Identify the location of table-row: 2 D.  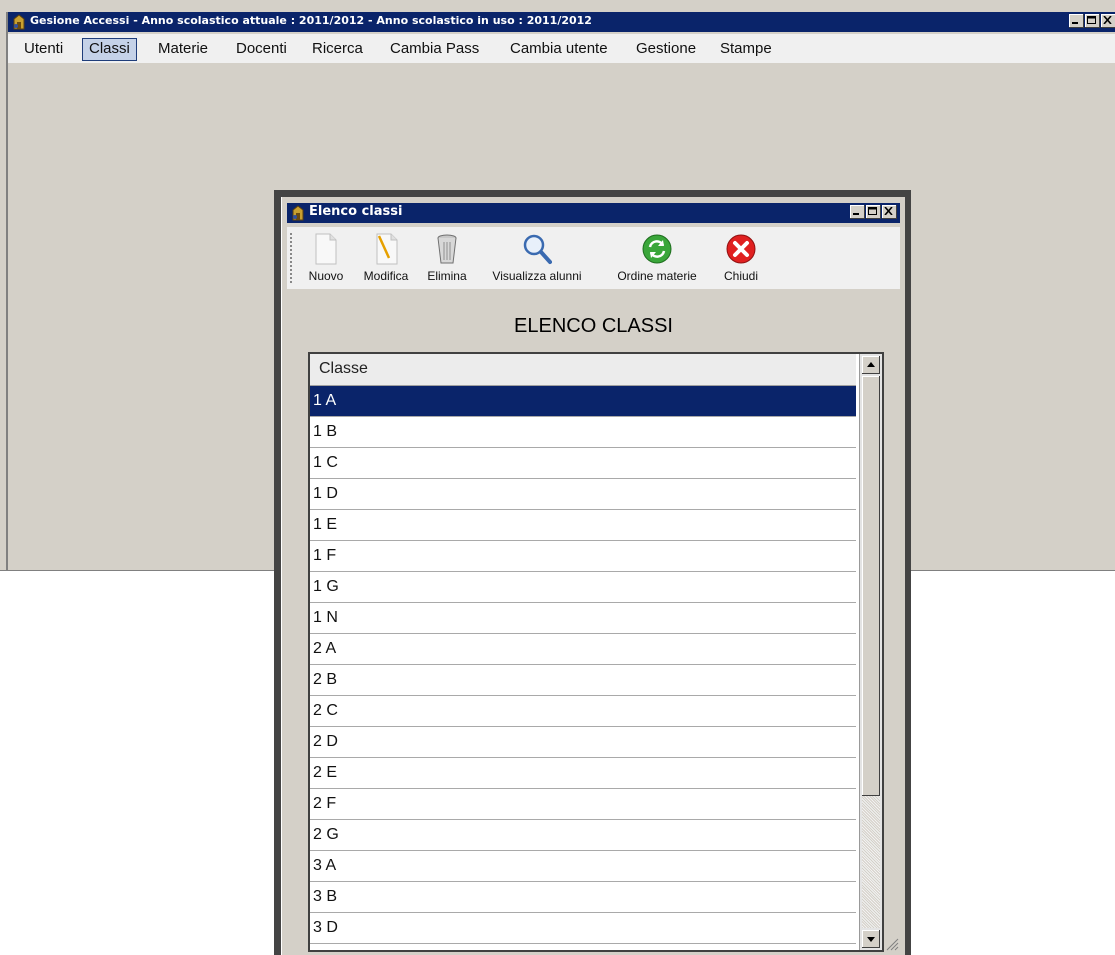
(583, 742).